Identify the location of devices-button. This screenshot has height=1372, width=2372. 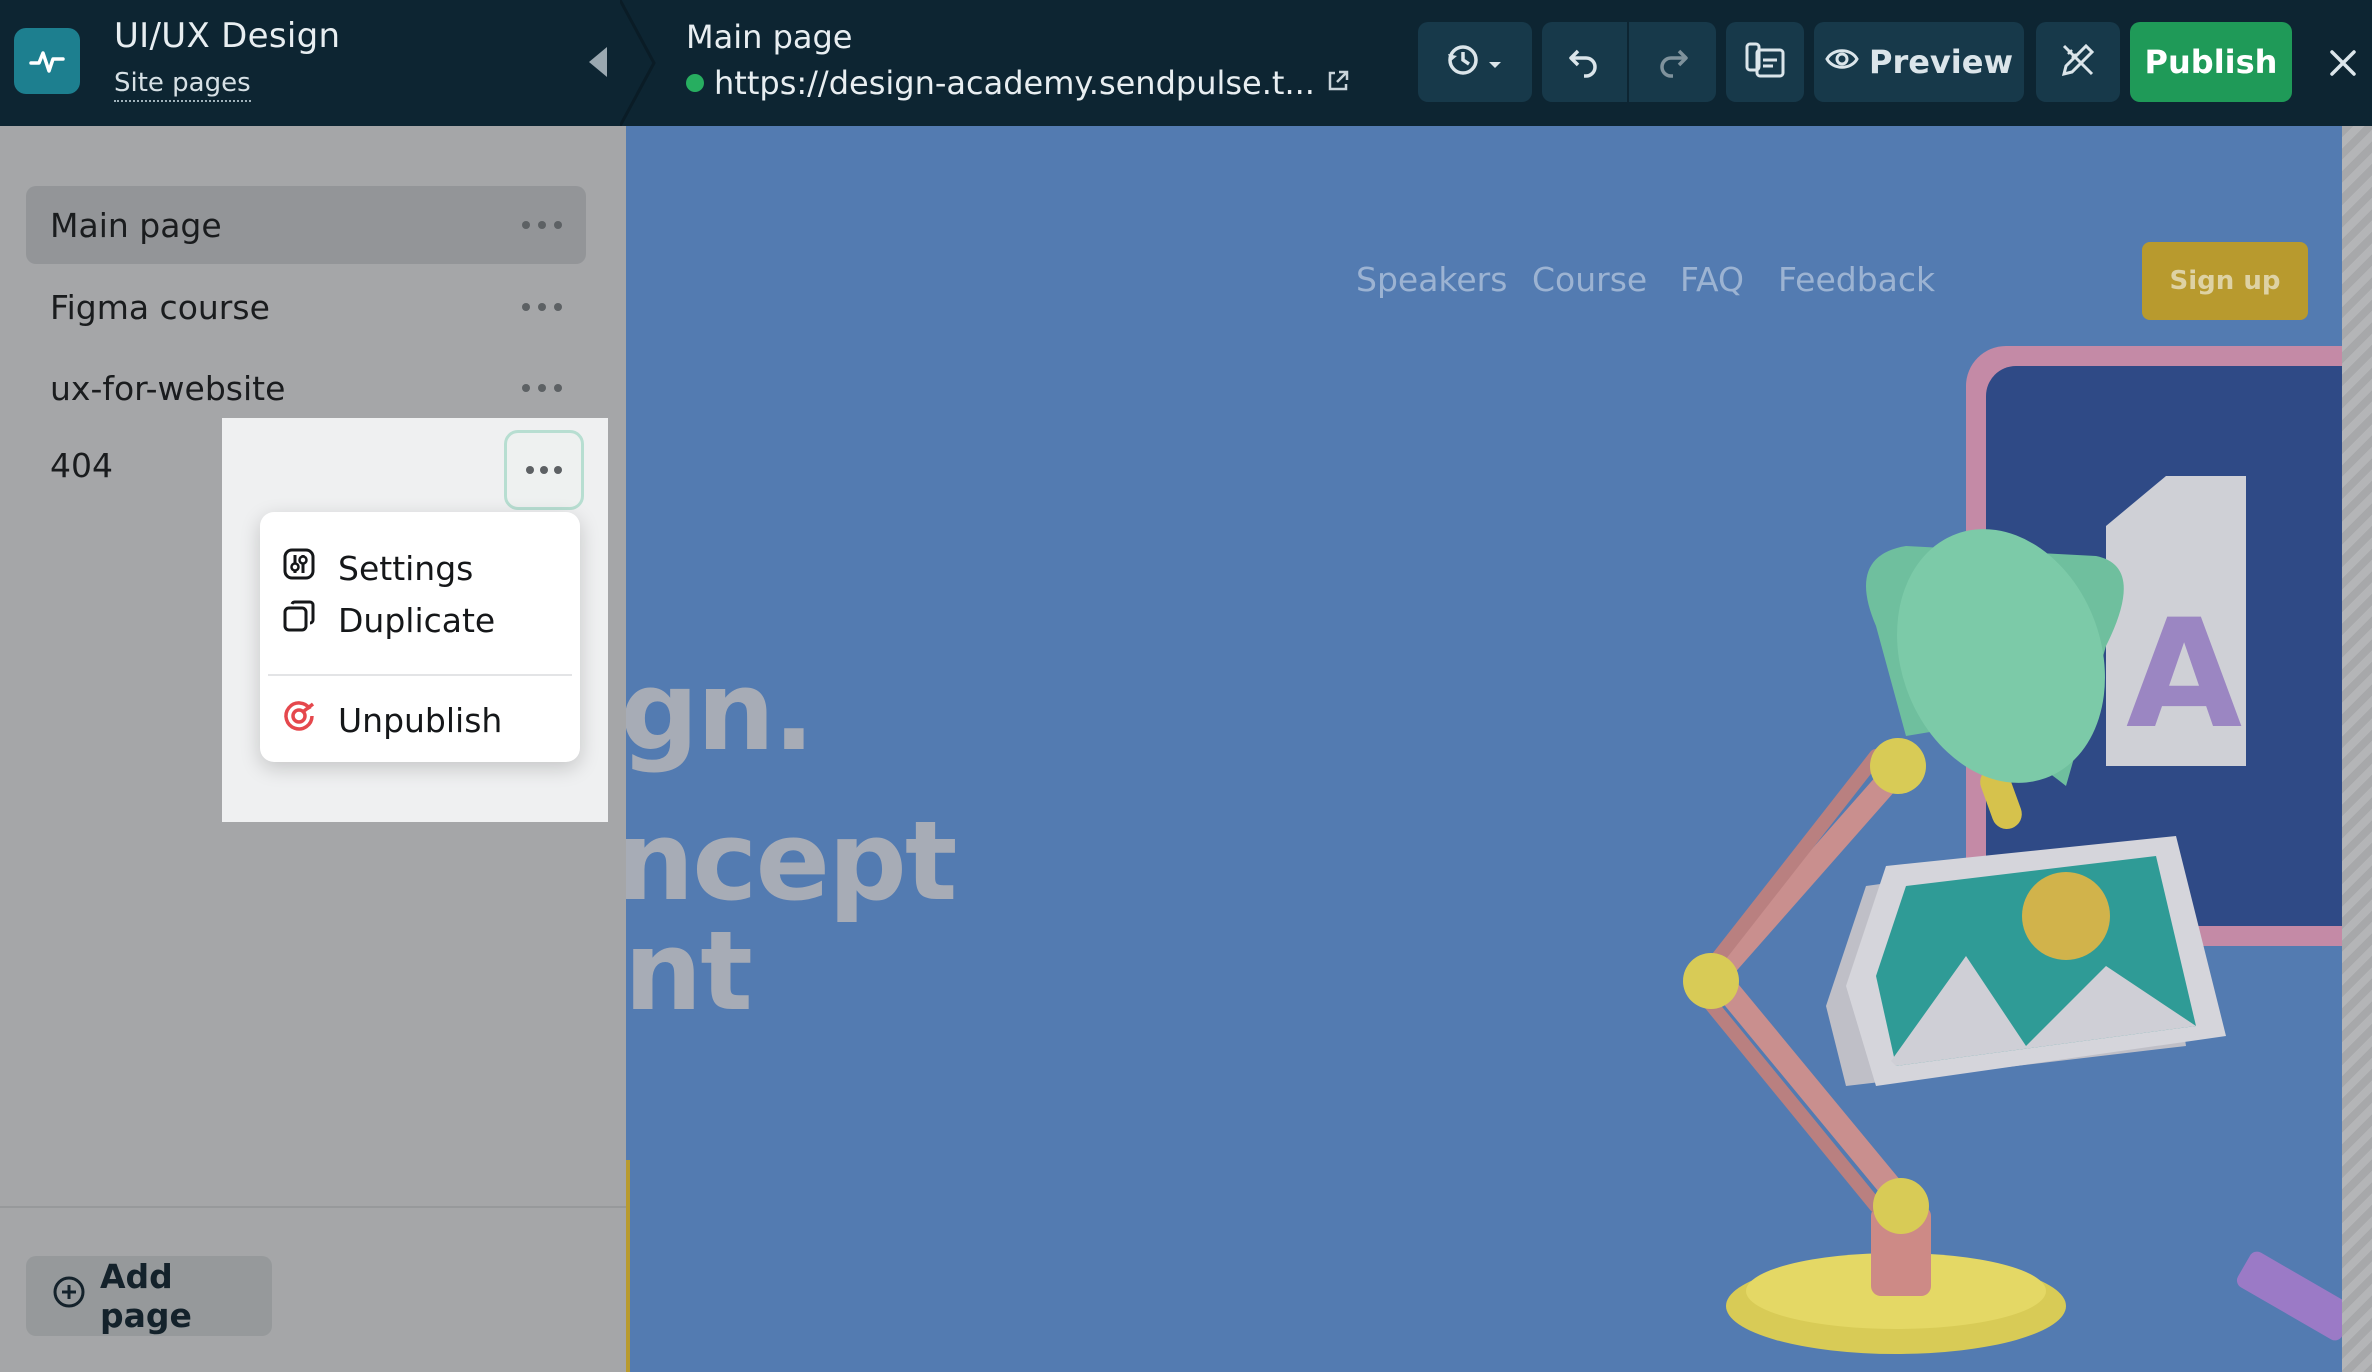
(1765, 62).